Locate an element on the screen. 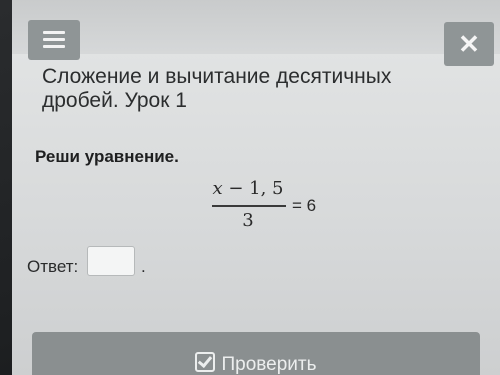 This screenshot has height=375, width=500. numerator-variable: x is located at coordinates (217, 188).